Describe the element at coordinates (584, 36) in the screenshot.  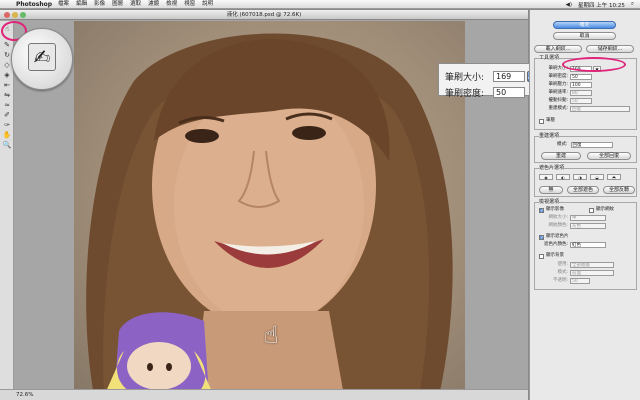
I see `cancel-button: 取消` at that location.